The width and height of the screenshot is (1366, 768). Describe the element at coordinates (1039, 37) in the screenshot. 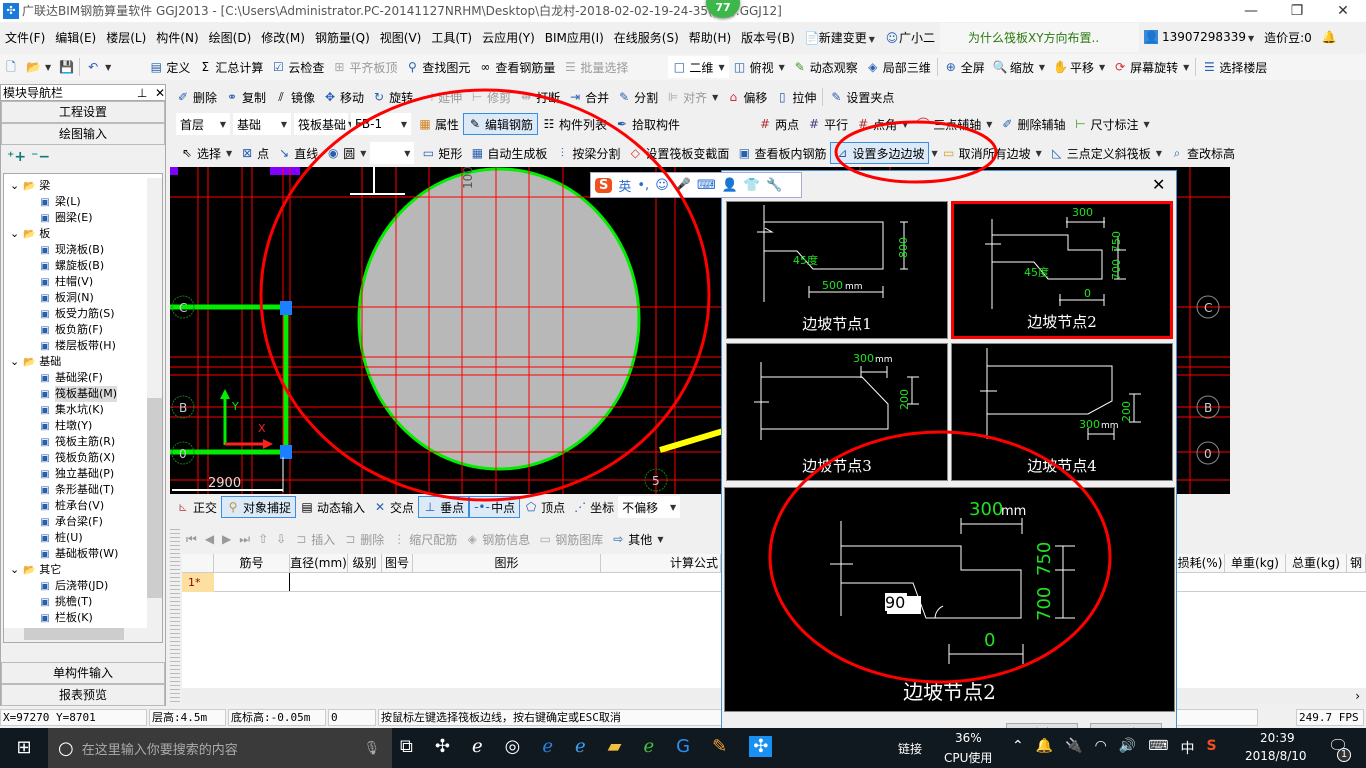

I see `tip-link: 为什么筏板XY方向布置..` at that location.